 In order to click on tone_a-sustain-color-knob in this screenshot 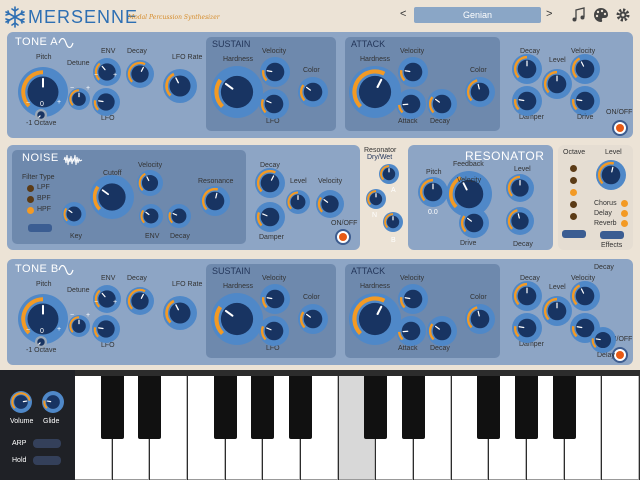, I will do `click(313, 92)`.